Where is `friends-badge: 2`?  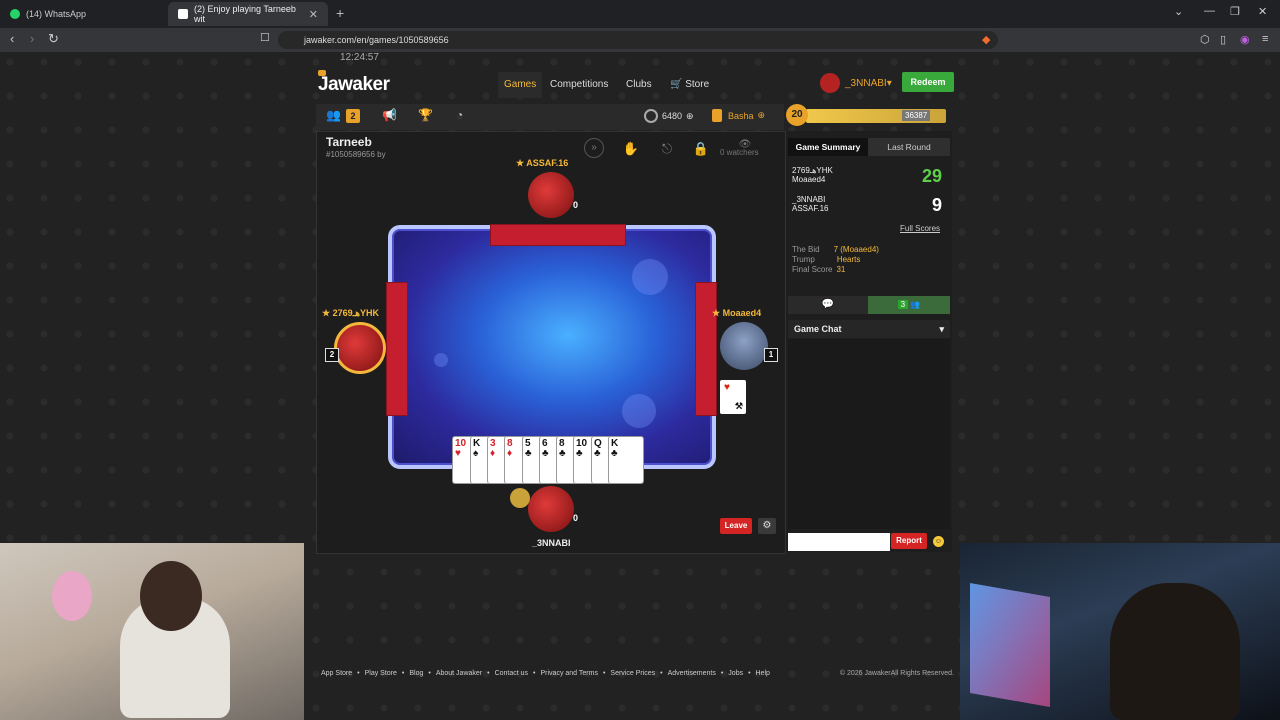
friends-badge: 2 is located at coordinates (353, 116).